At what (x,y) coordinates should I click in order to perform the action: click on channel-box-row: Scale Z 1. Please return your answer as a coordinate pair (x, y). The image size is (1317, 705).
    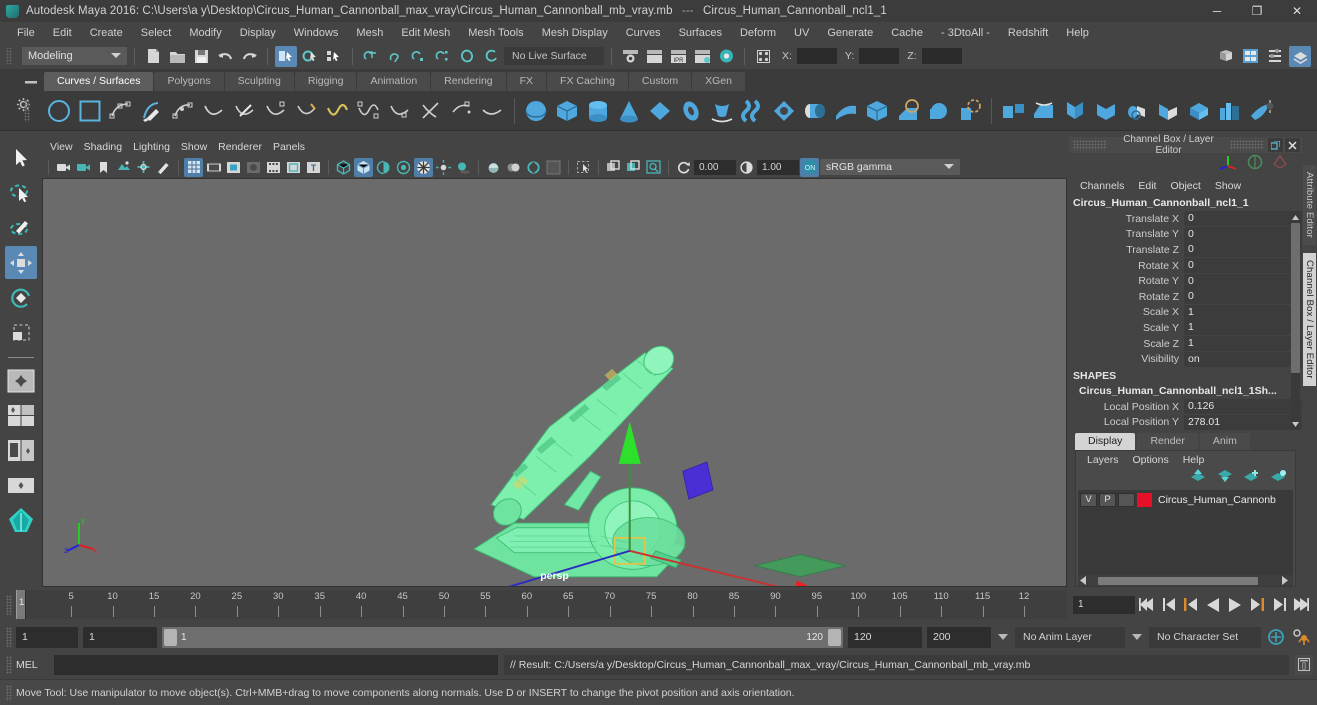
    Looking at the image, I should click on (1185, 344).